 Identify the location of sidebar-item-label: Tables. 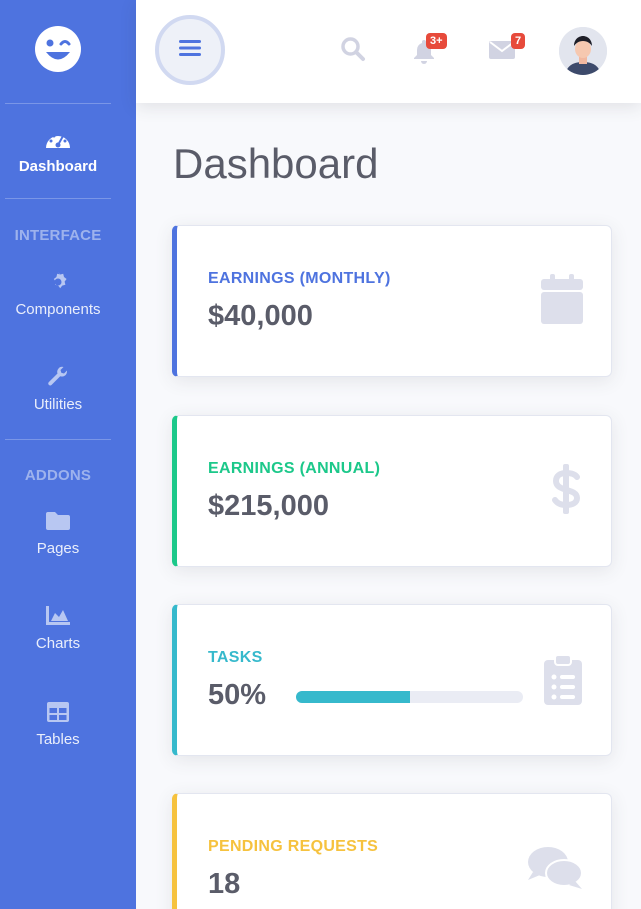
(58, 739).